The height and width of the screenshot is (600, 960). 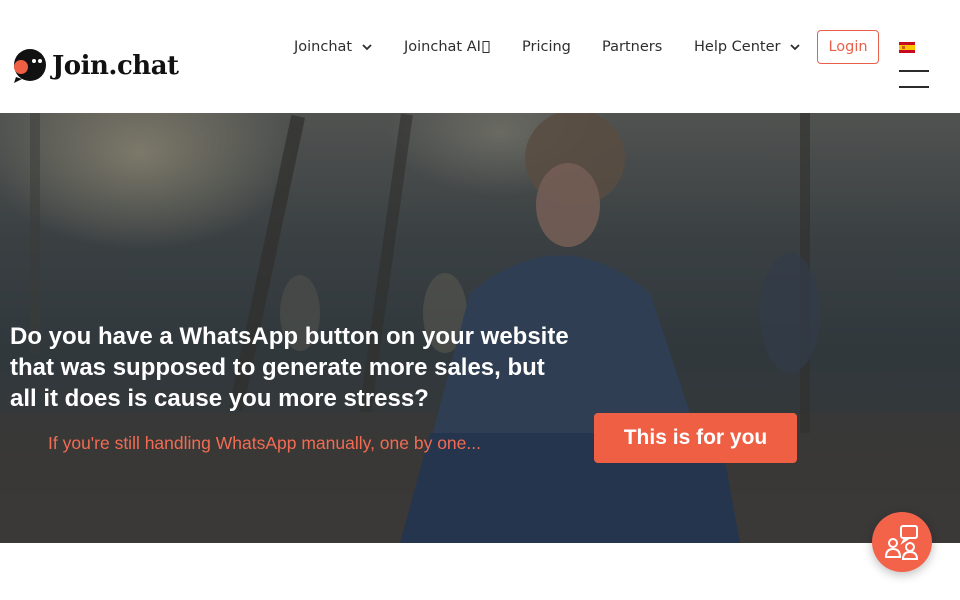 I want to click on nav-item-help-center: Help Center, so click(x=747, y=47).